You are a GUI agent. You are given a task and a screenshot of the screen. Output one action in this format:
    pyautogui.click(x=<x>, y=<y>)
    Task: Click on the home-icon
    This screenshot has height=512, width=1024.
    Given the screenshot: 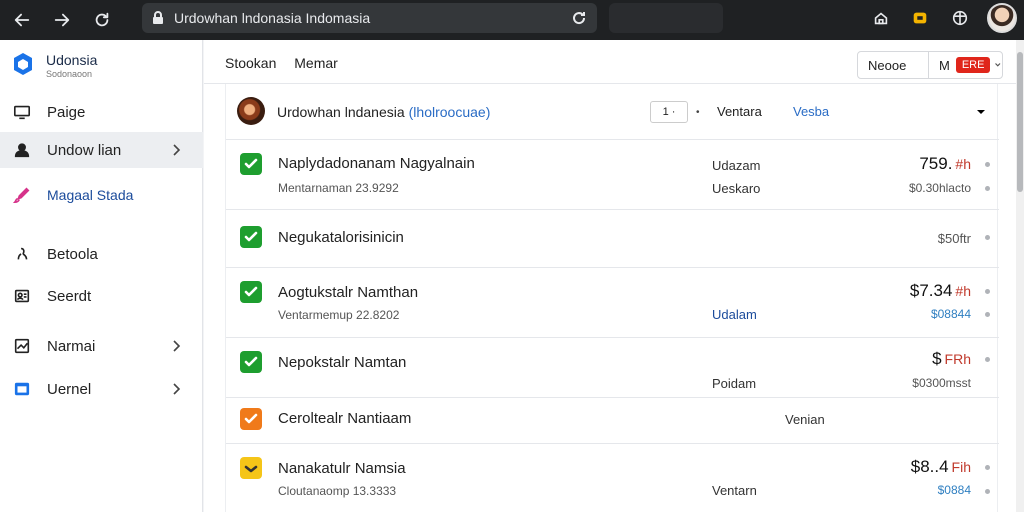 What is the action you would take?
    pyautogui.click(x=881, y=18)
    